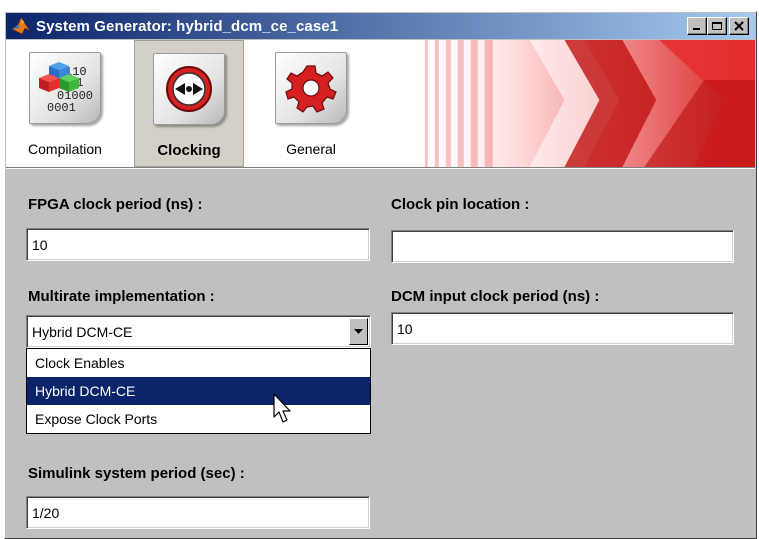 The image size is (759, 539). I want to click on svg-text: 0001, so click(61, 108).